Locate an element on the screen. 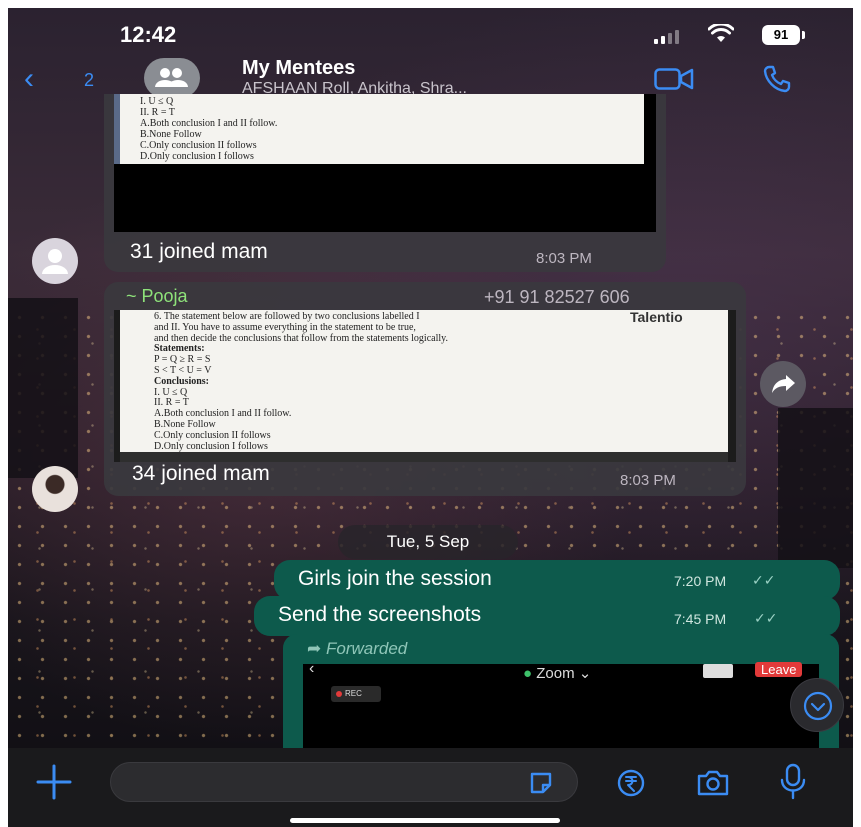  sender-phone-number: +91 91 82527 606 is located at coordinates (557, 297).